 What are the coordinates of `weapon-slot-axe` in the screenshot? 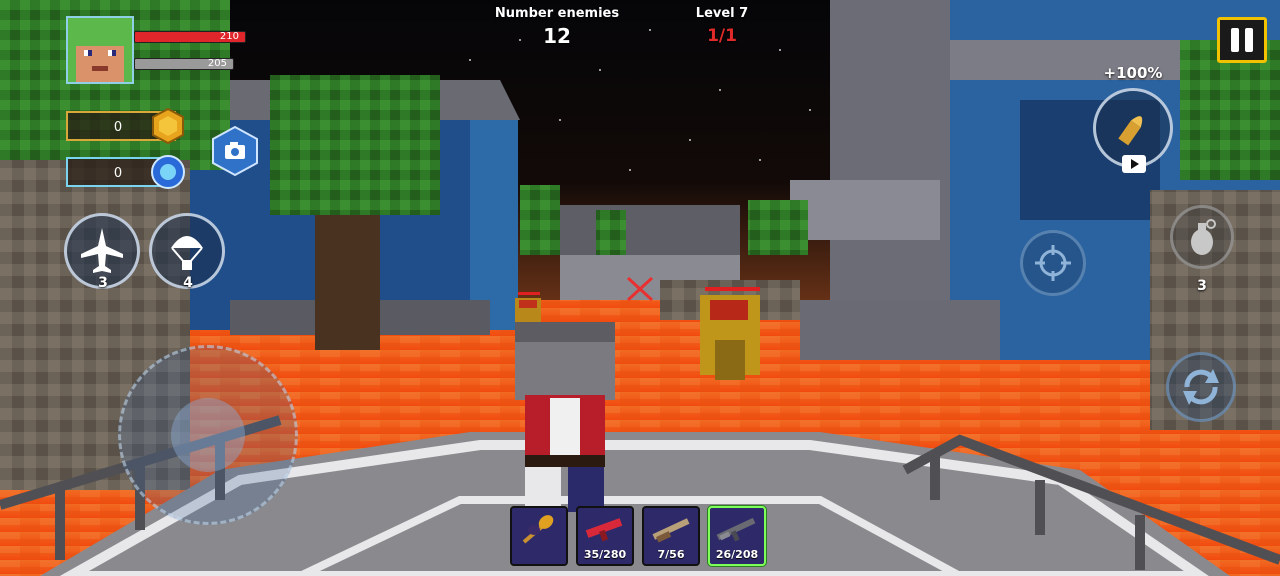 It's located at (539, 536).